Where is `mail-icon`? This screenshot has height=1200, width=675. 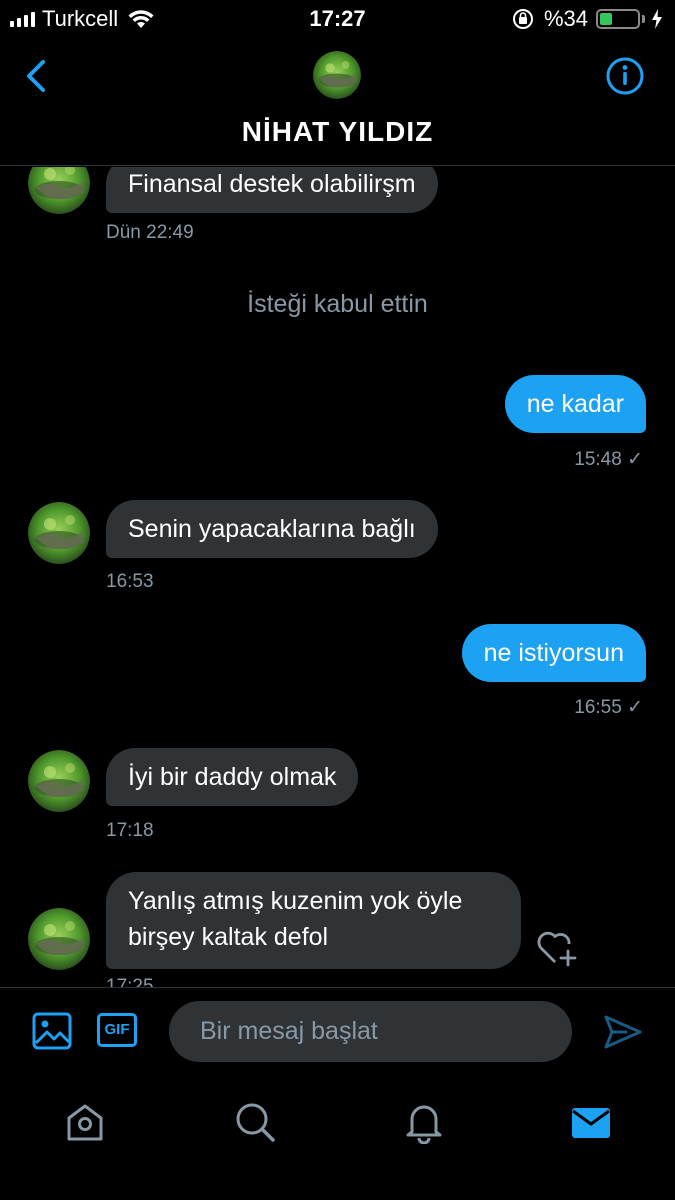 mail-icon is located at coordinates (591, 1122).